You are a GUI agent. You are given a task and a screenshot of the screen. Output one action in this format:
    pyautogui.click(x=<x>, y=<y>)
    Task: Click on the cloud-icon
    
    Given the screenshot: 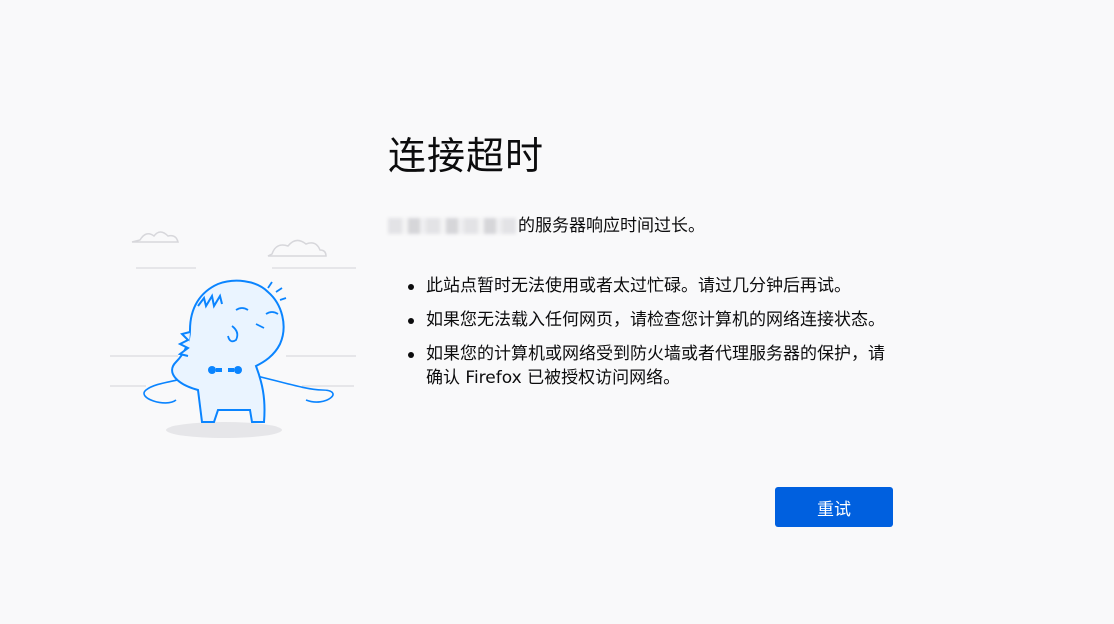 What is the action you would take?
    pyautogui.click(x=229, y=244)
    